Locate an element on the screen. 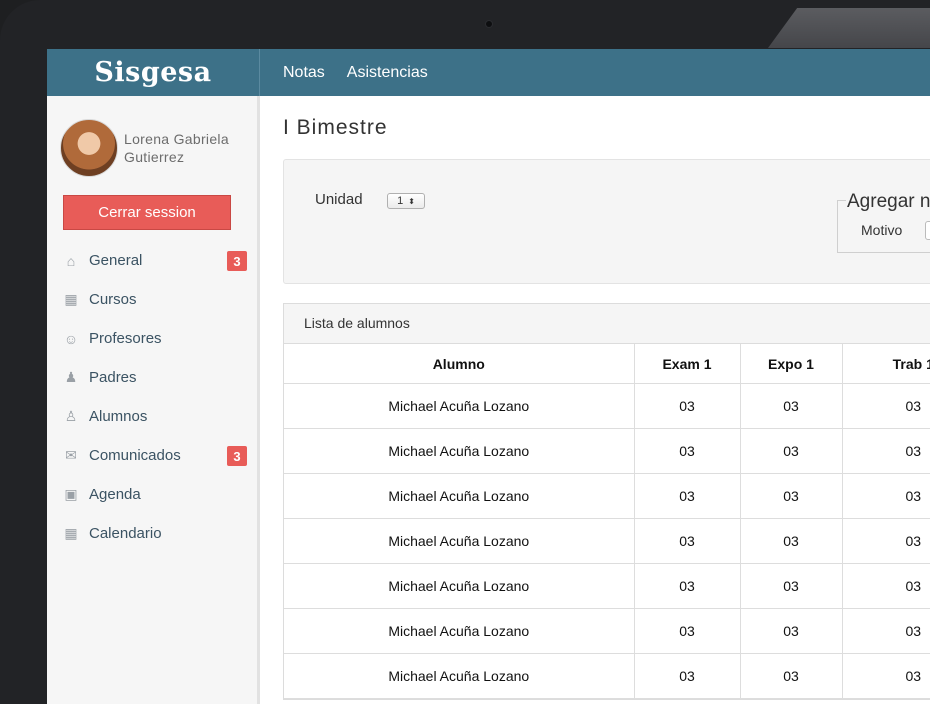 The height and width of the screenshot is (704, 930). col-header-expo1: Expo 1 is located at coordinates (791, 364).